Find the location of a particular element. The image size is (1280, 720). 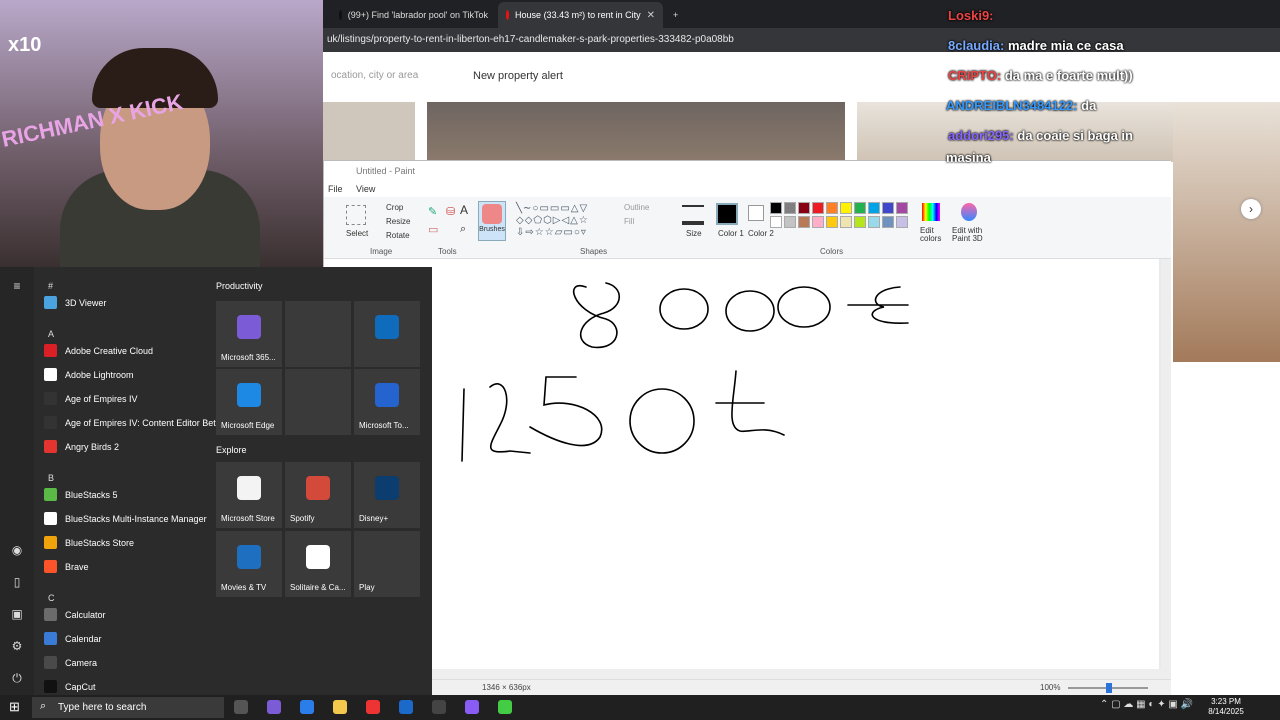

text-icon: A is located at coordinates (464, 210).